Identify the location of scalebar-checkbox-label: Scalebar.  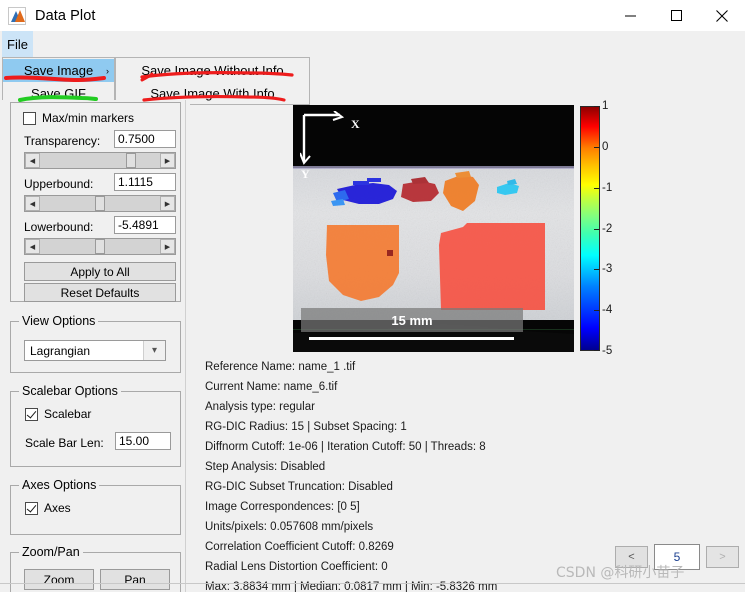
(68, 414).